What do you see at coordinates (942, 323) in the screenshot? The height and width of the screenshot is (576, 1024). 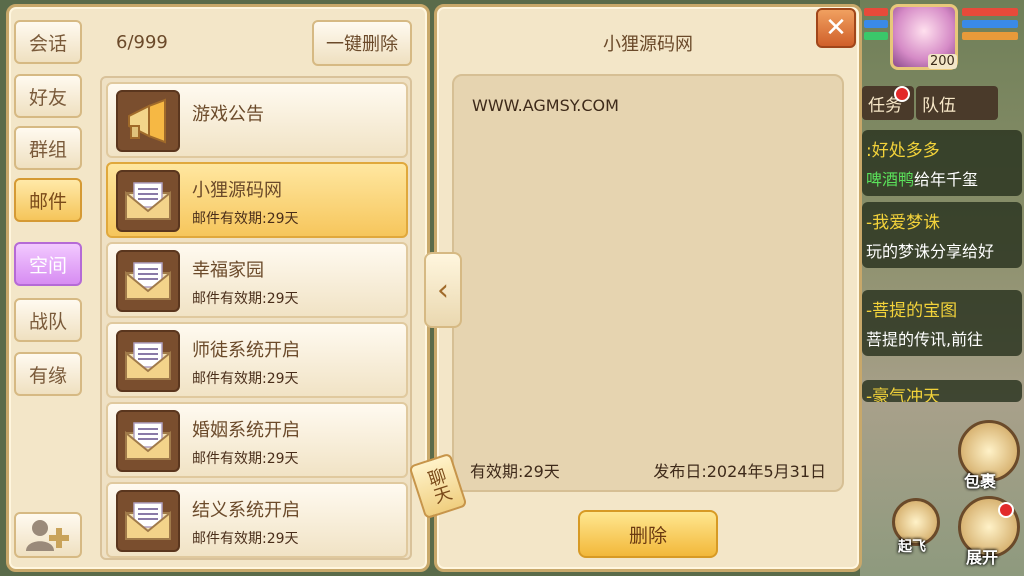 I see `chat-message: -菩提的宝图 菩提的传讯,前往` at bounding box center [942, 323].